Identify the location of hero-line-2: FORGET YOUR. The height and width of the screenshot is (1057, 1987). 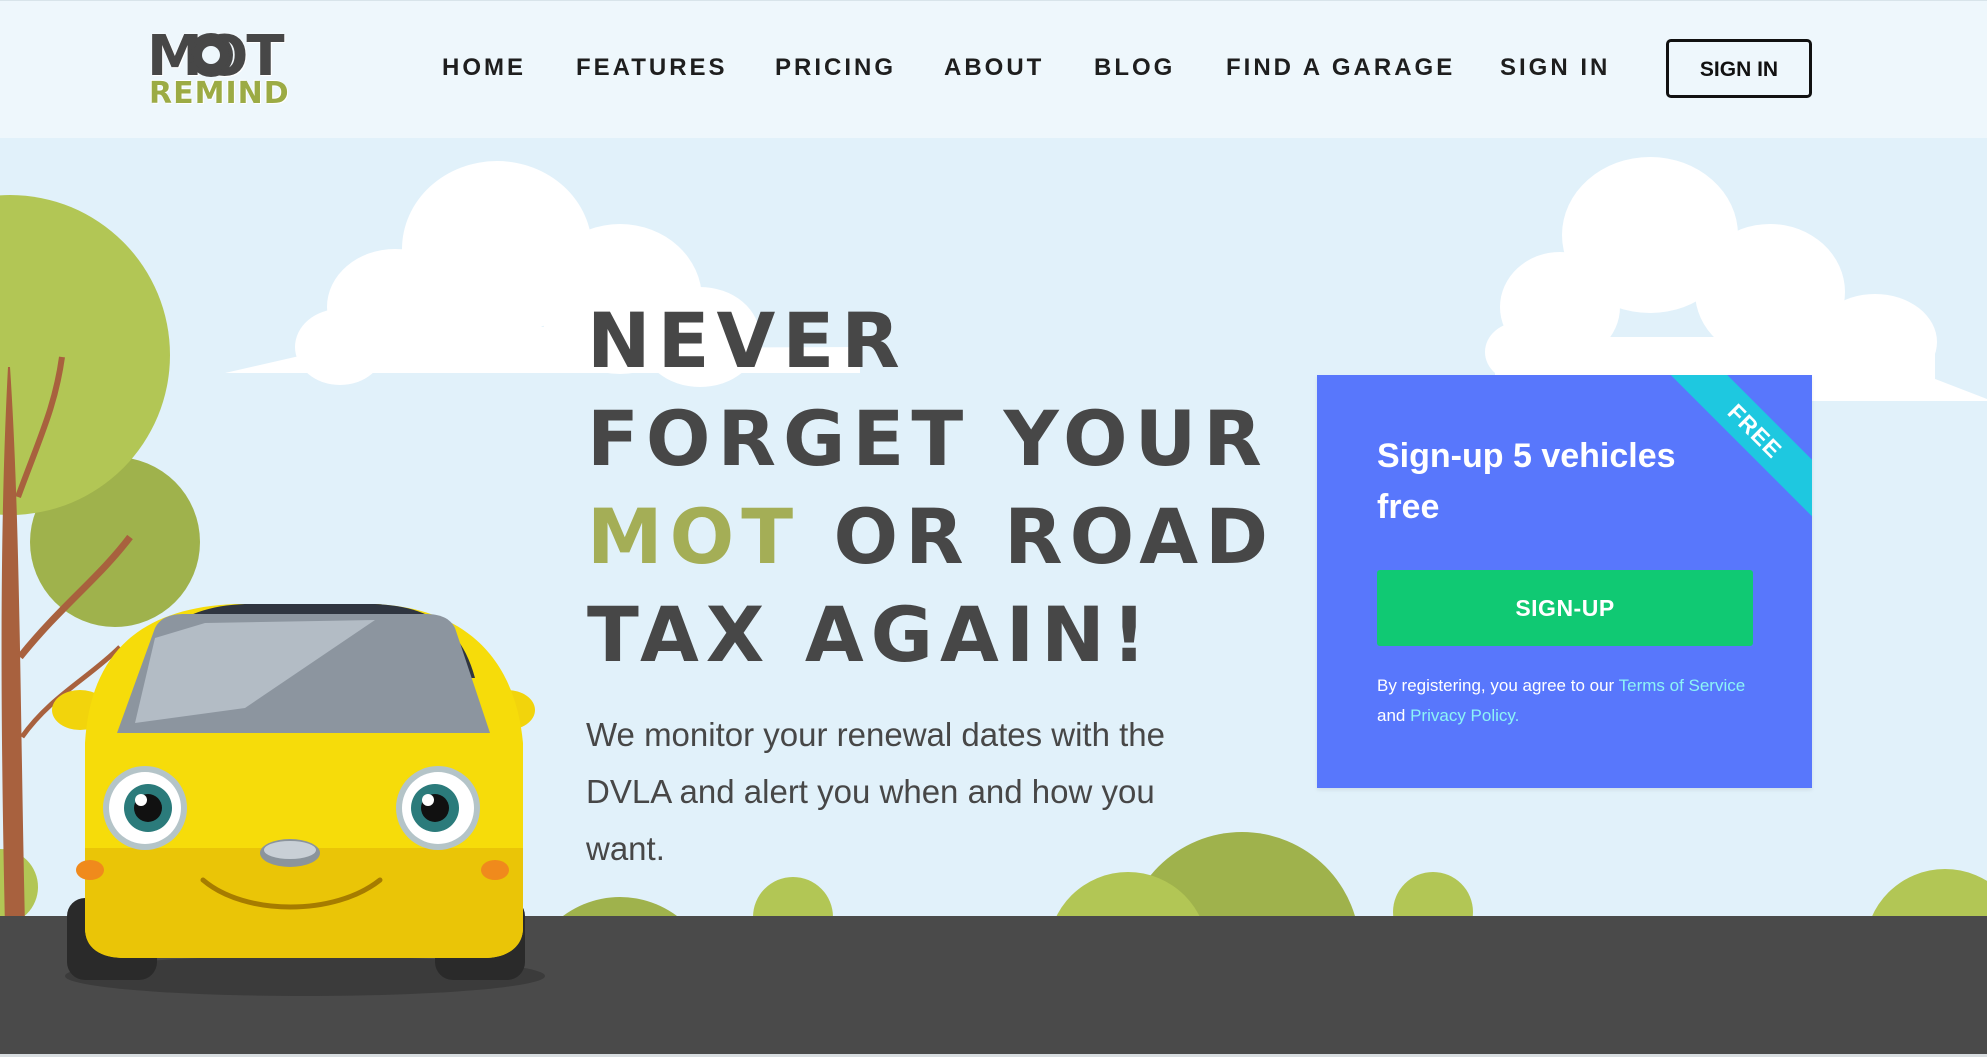
(928, 438).